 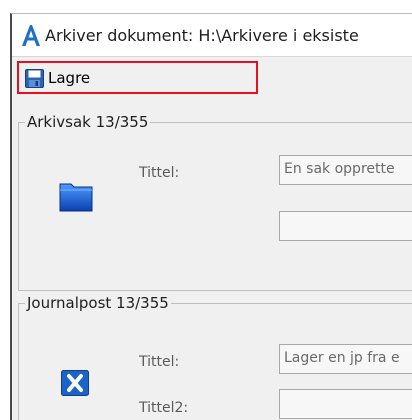 I want to click on case-title-label: Tittel:, so click(x=159, y=173).